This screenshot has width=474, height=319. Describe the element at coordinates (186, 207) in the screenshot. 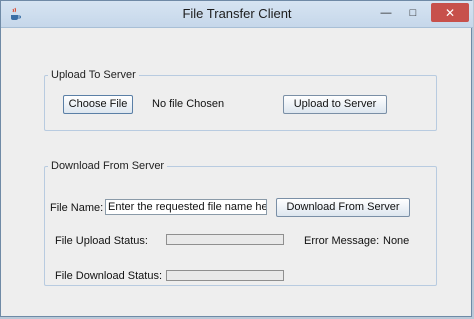

I see `file-name-input: Enter the requested file name here` at that location.